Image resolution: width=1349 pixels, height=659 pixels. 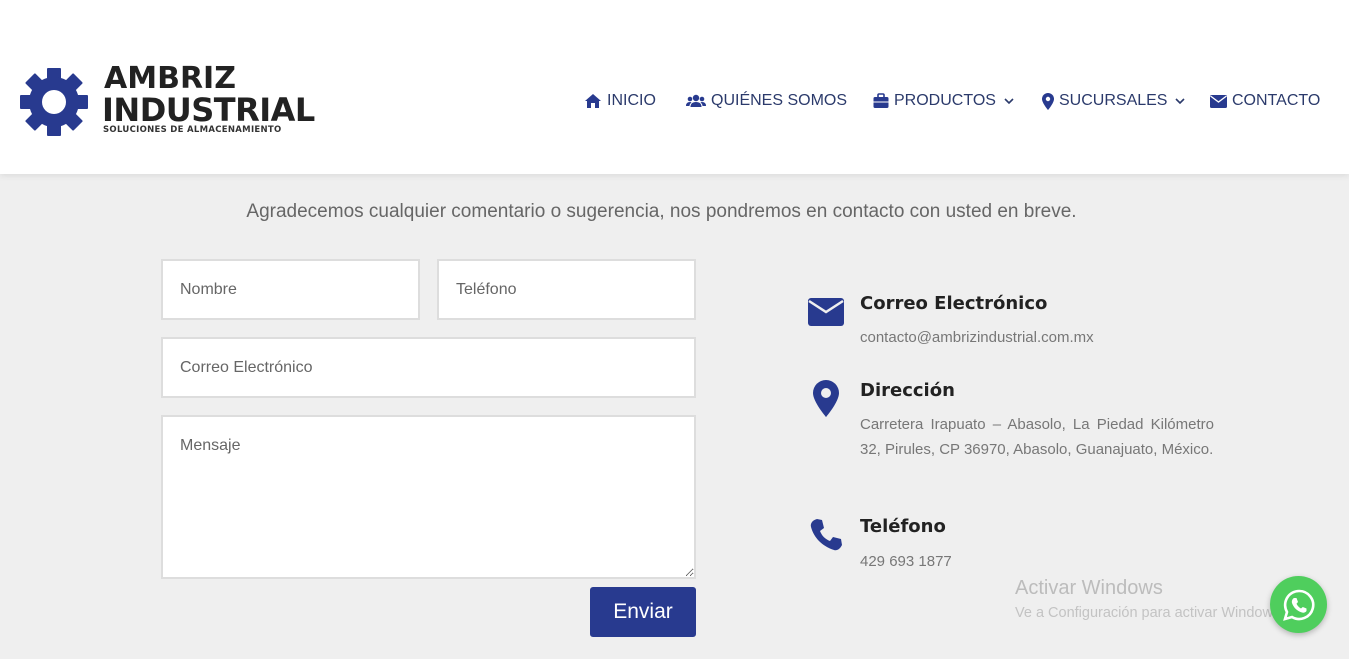 I want to click on message-field, so click(x=428, y=497).